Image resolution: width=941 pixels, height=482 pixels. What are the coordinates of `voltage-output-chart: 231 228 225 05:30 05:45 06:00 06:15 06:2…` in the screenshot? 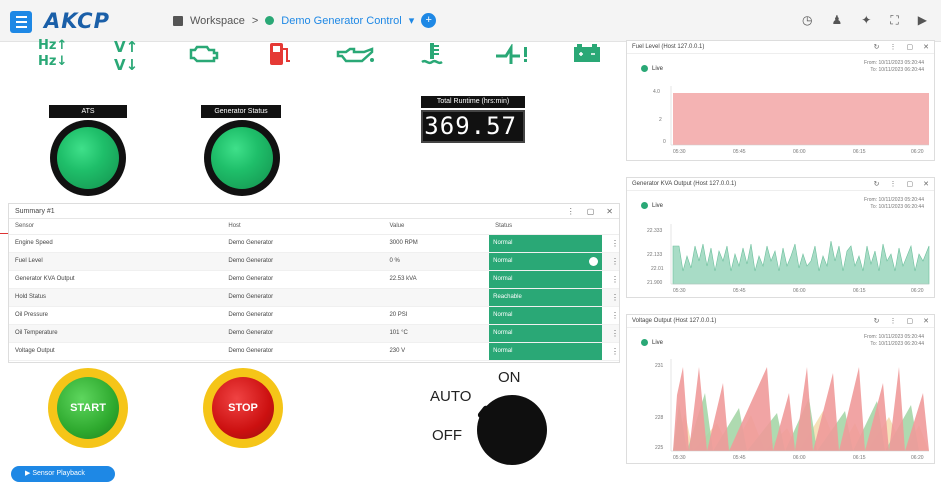 It's located at (792, 410).